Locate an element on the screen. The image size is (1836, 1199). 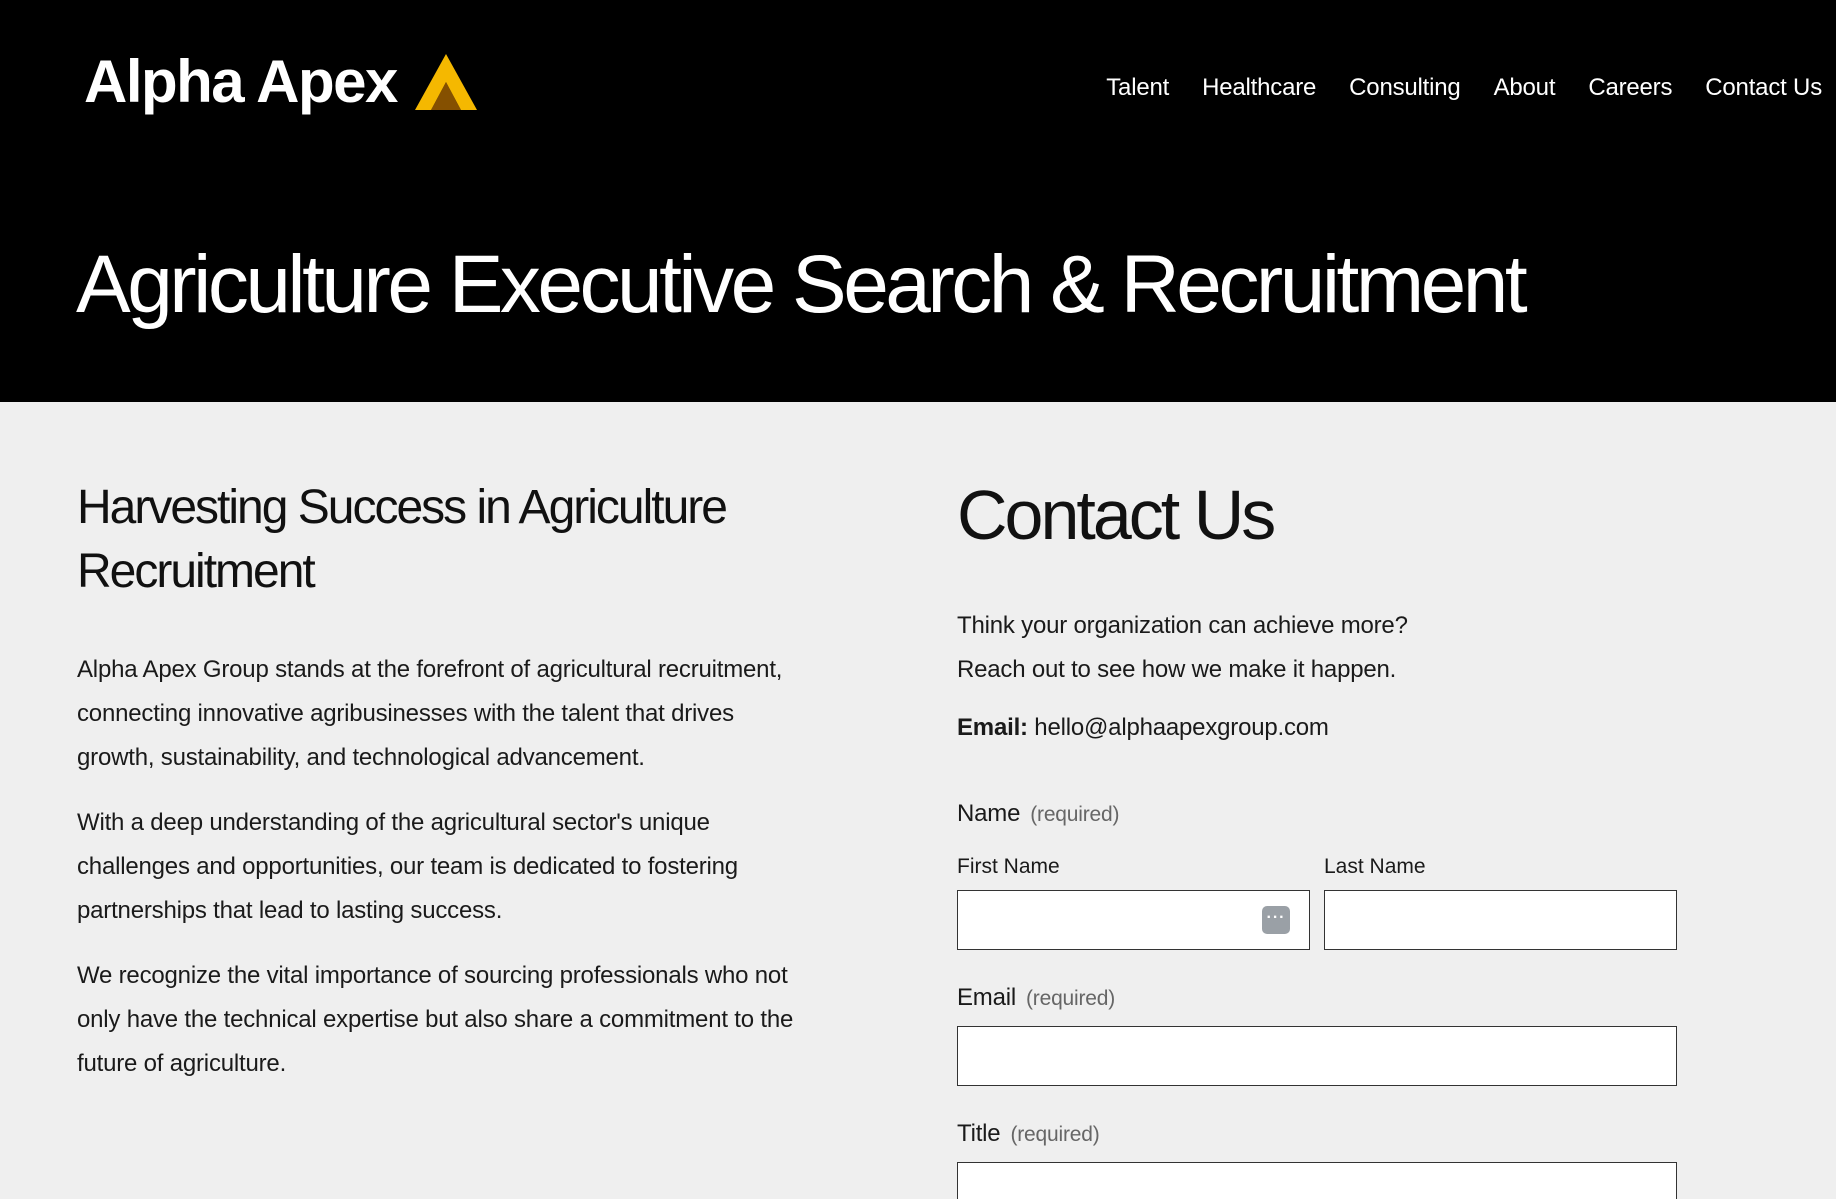
first-name-label: First Name is located at coordinates (1008, 866).